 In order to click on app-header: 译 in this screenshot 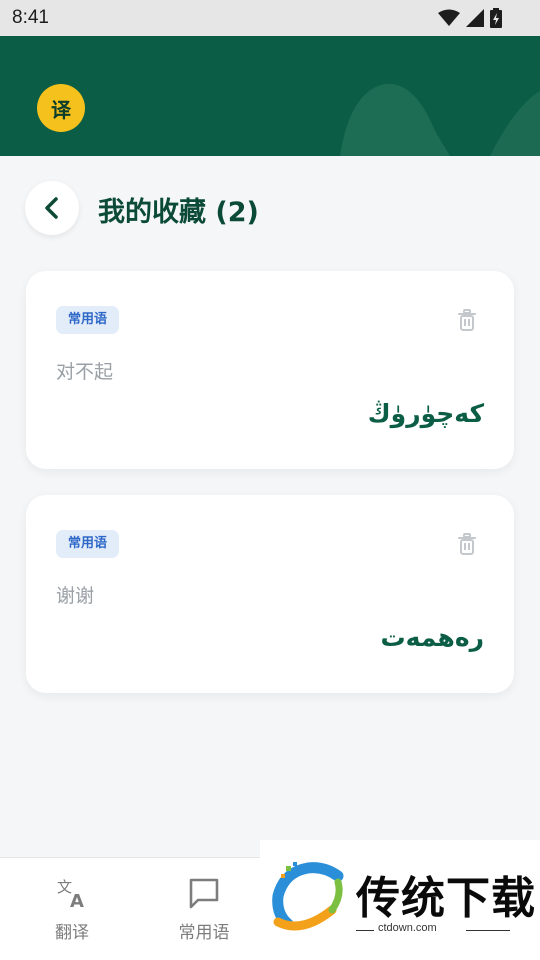, I will do `click(270, 96)`.